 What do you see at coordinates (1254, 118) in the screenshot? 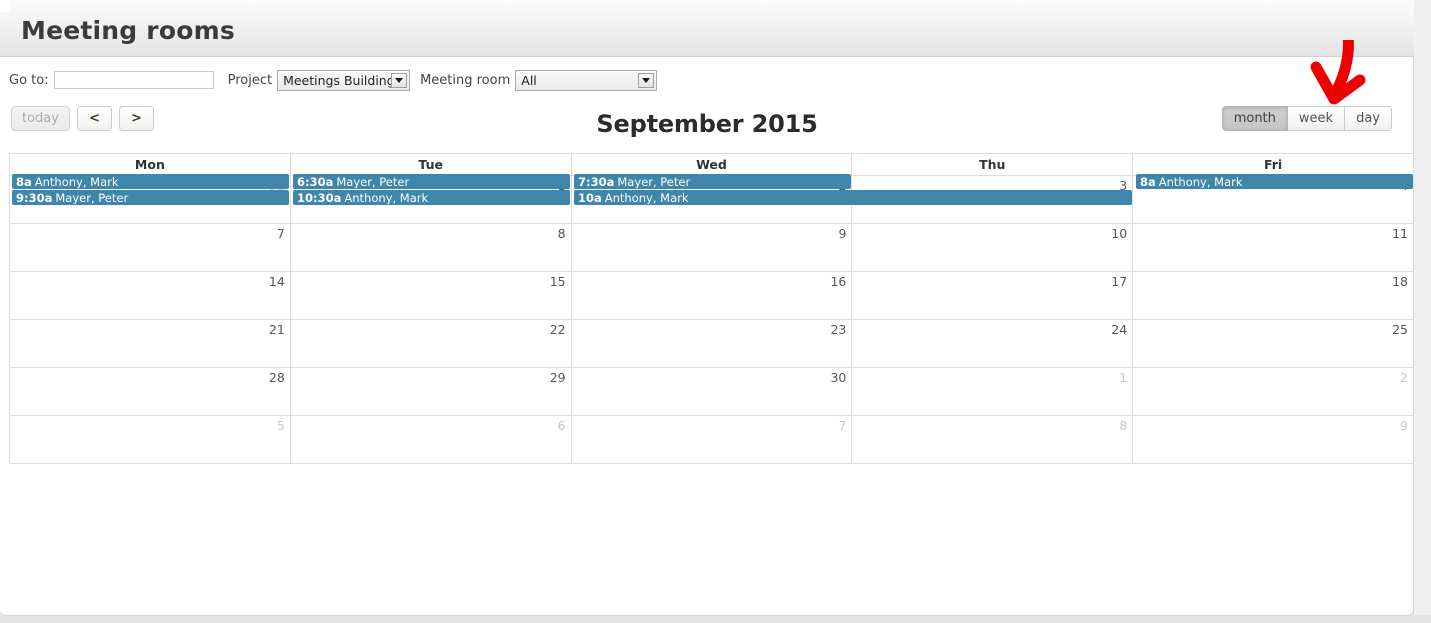
I see `view-button-month: month` at bounding box center [1254, 118].